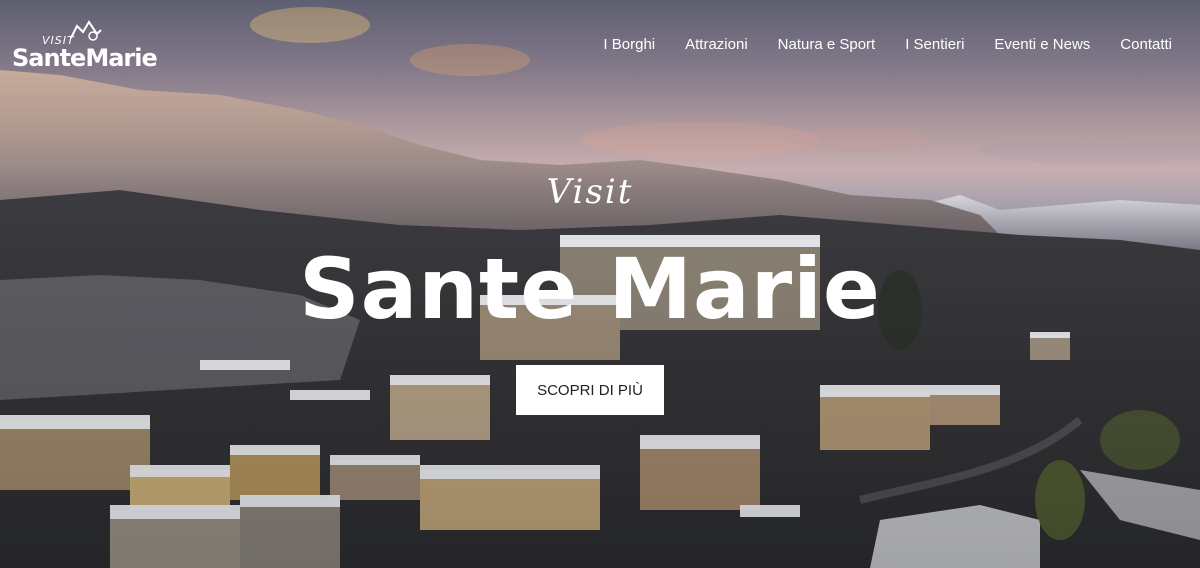  Describe the element at coordinates (1146, 44) in the screenshot. I see `nav-item-contatti: Contatti` at that location.